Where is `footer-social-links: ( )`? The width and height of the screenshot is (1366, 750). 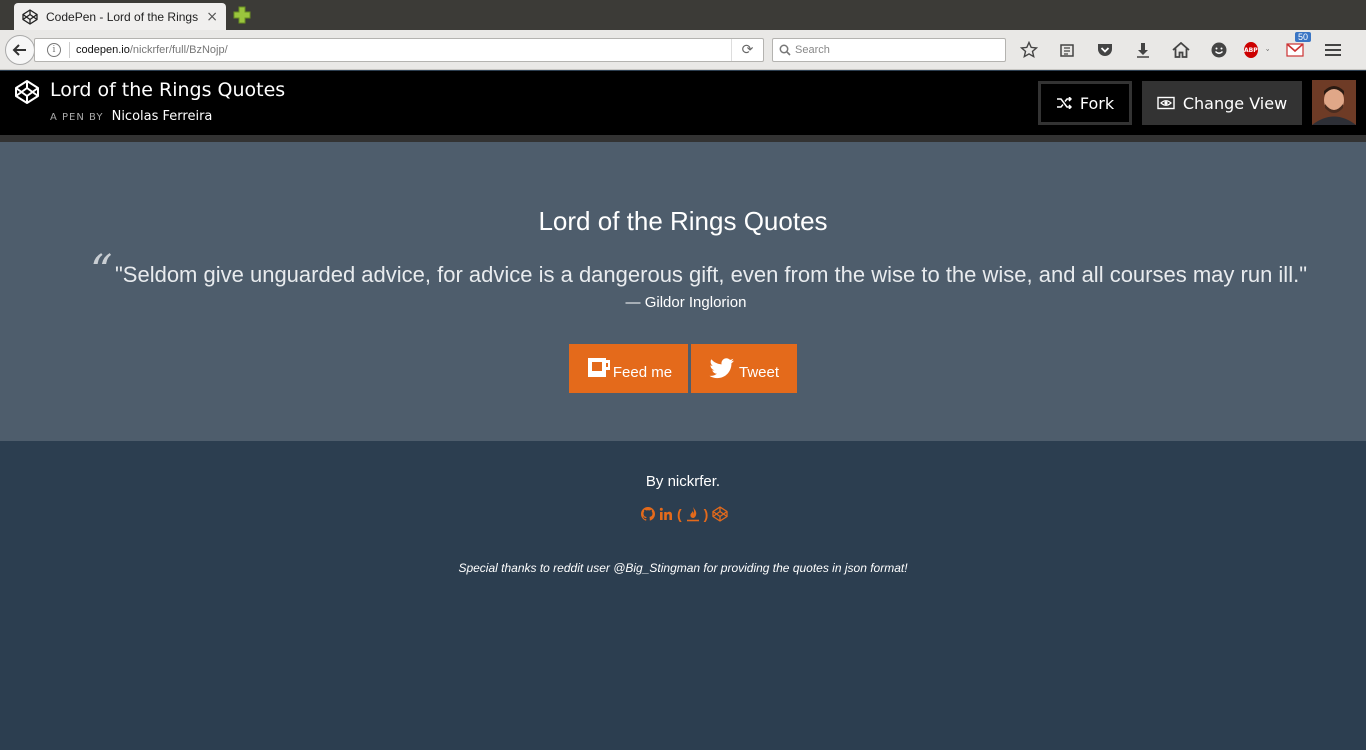 footer-social-links: ( ) is located at coordinates (686, 514).